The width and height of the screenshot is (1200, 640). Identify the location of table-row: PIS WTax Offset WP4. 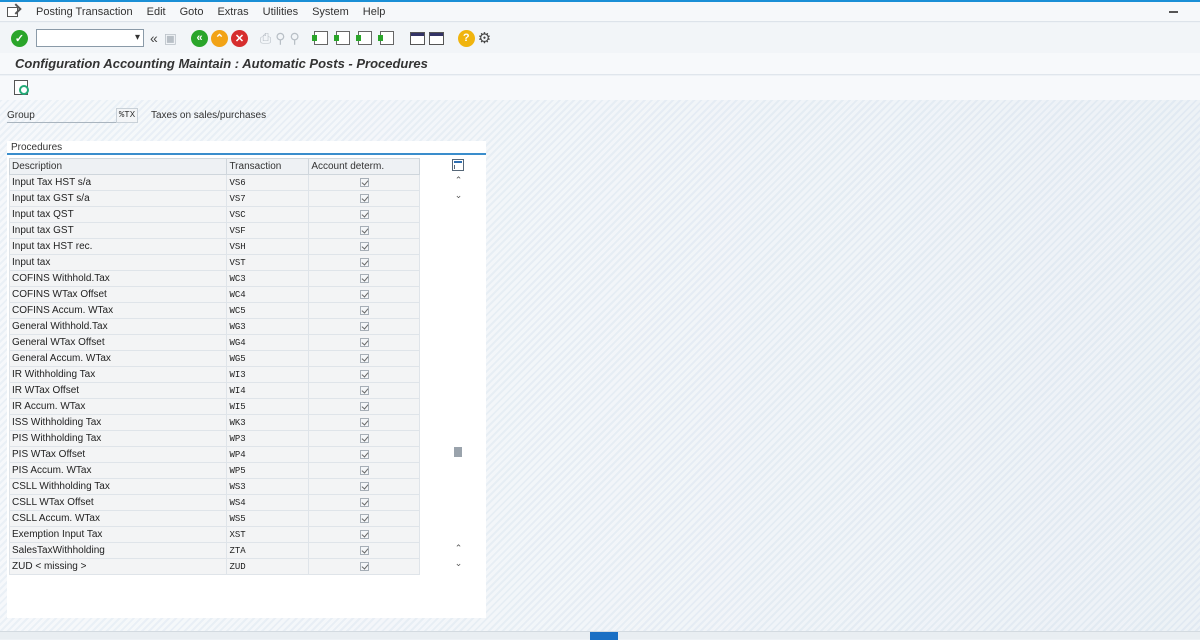
(214, 454).